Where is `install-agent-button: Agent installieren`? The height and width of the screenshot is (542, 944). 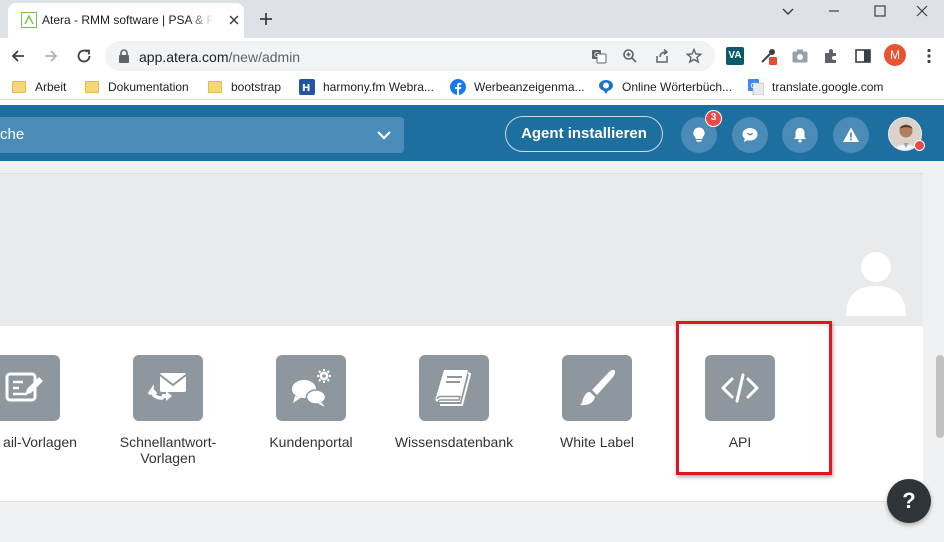 install-agent-button: Agent installieren is located at coordinates (584, 134).